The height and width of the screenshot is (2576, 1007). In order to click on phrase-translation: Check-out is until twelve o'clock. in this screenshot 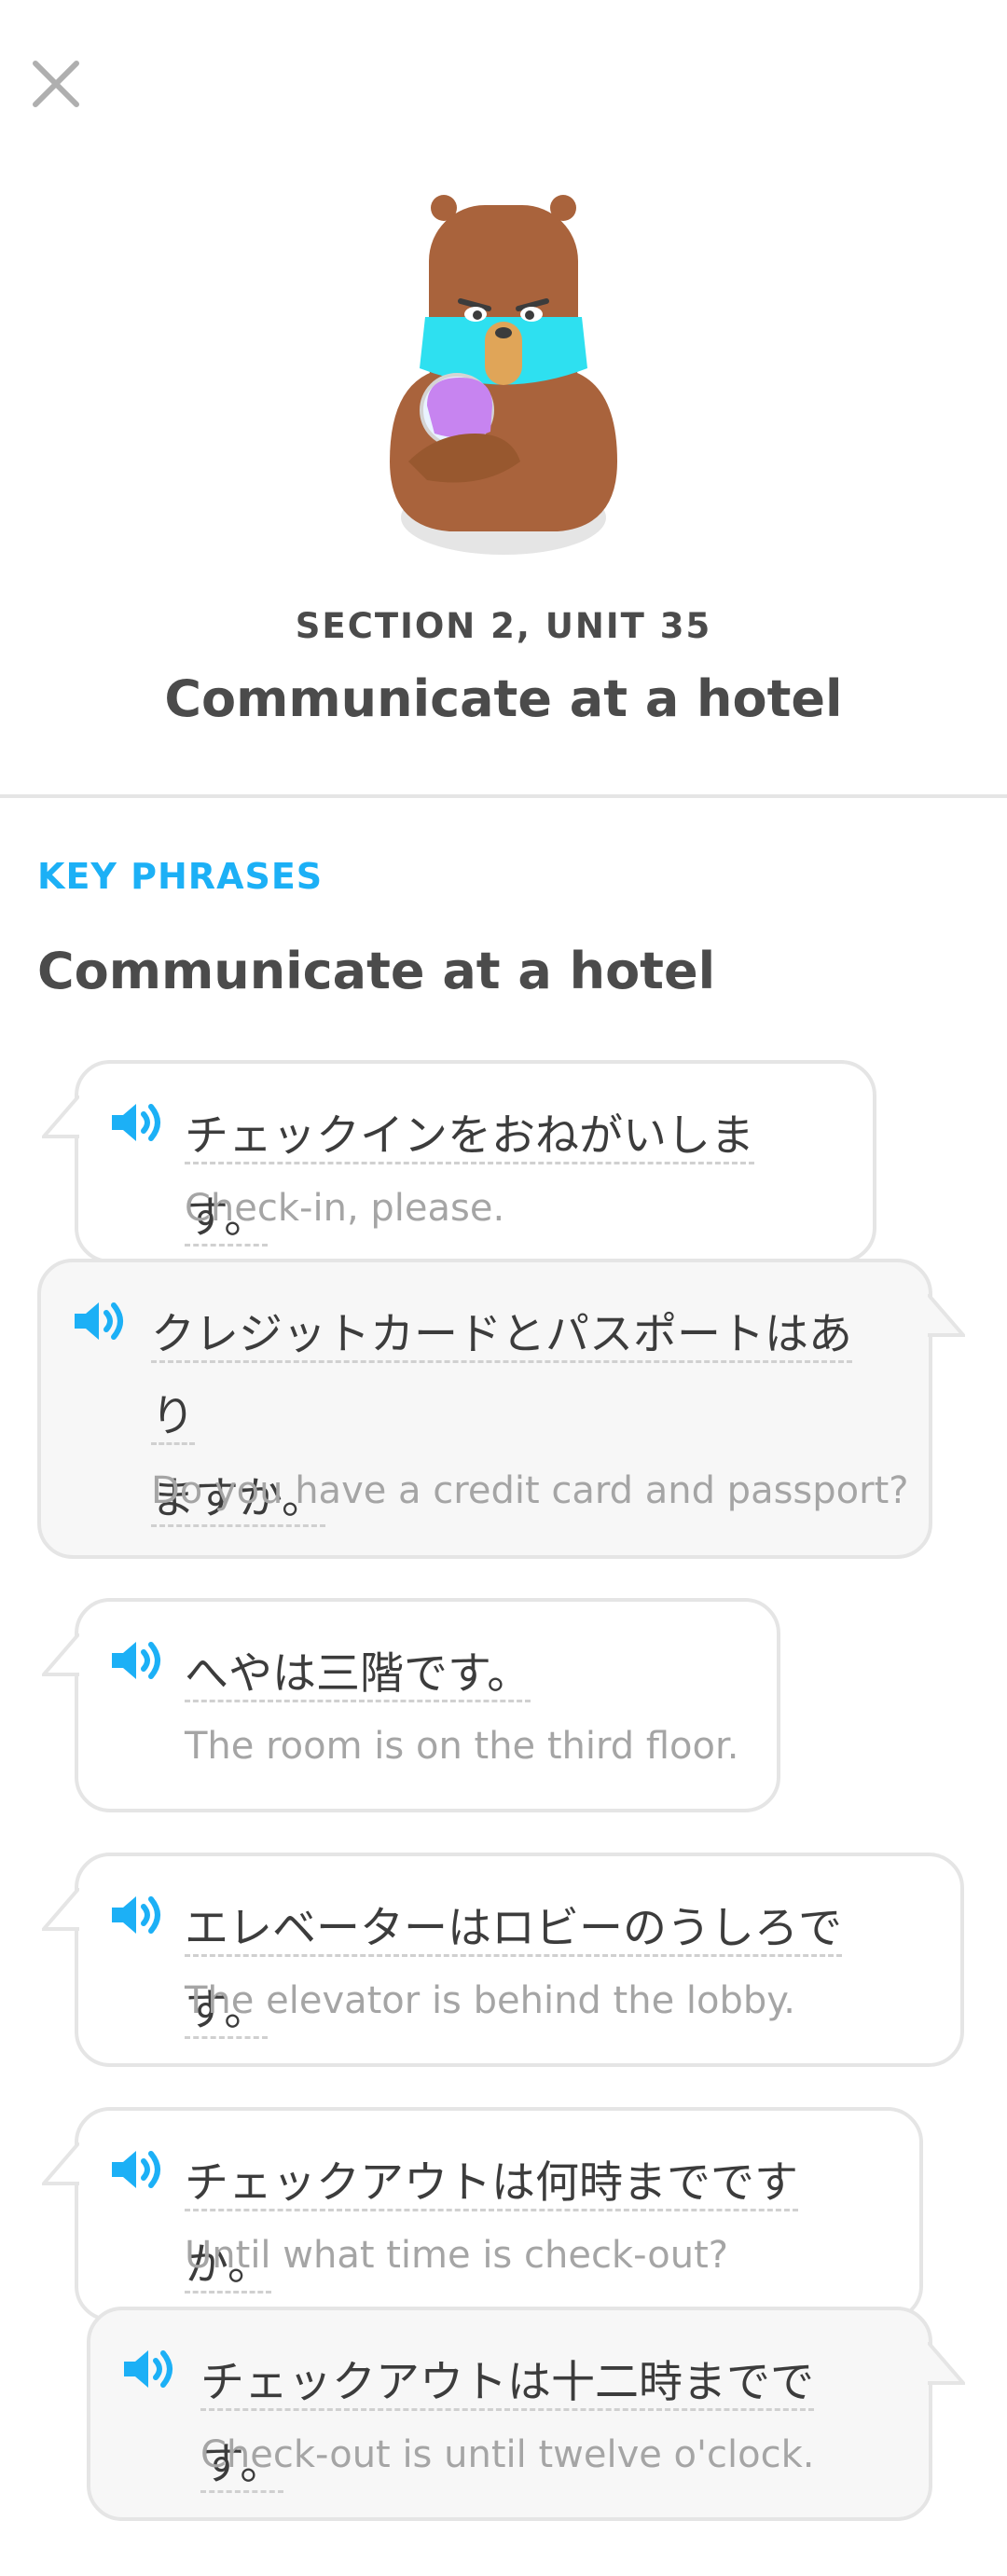, I will do `click(508, 2454)`.